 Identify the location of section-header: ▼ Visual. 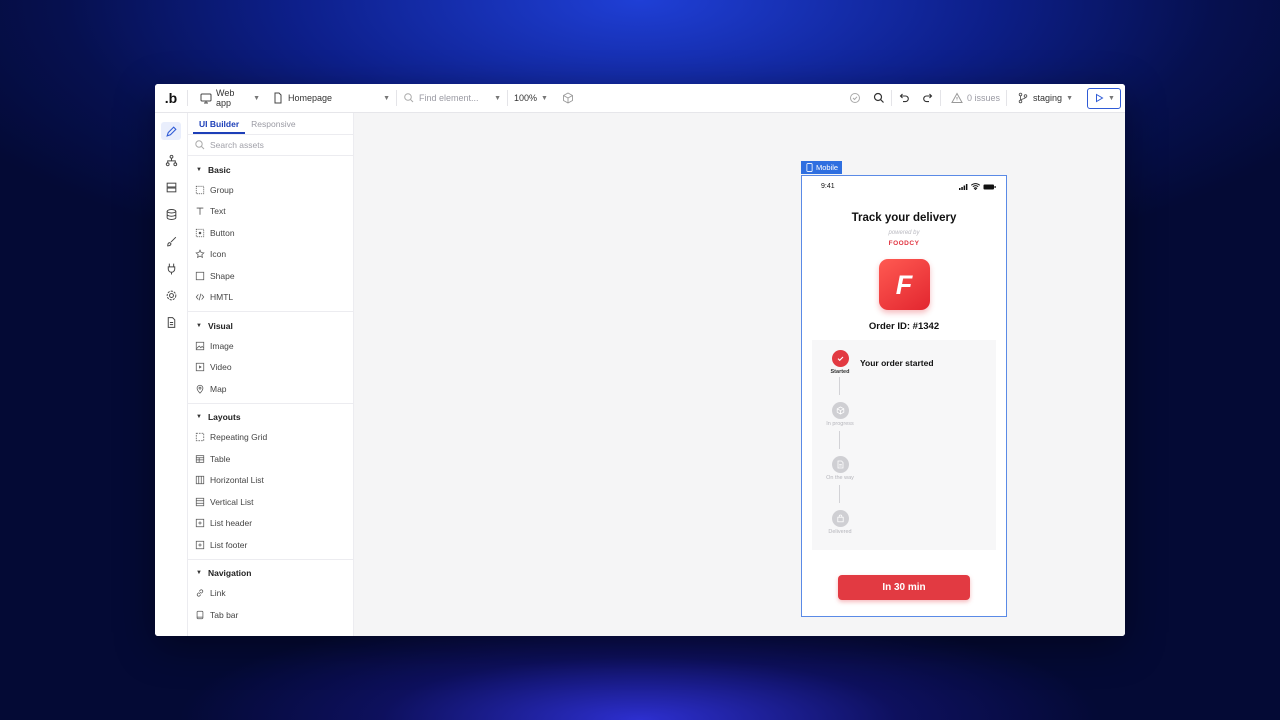
(270, 325).